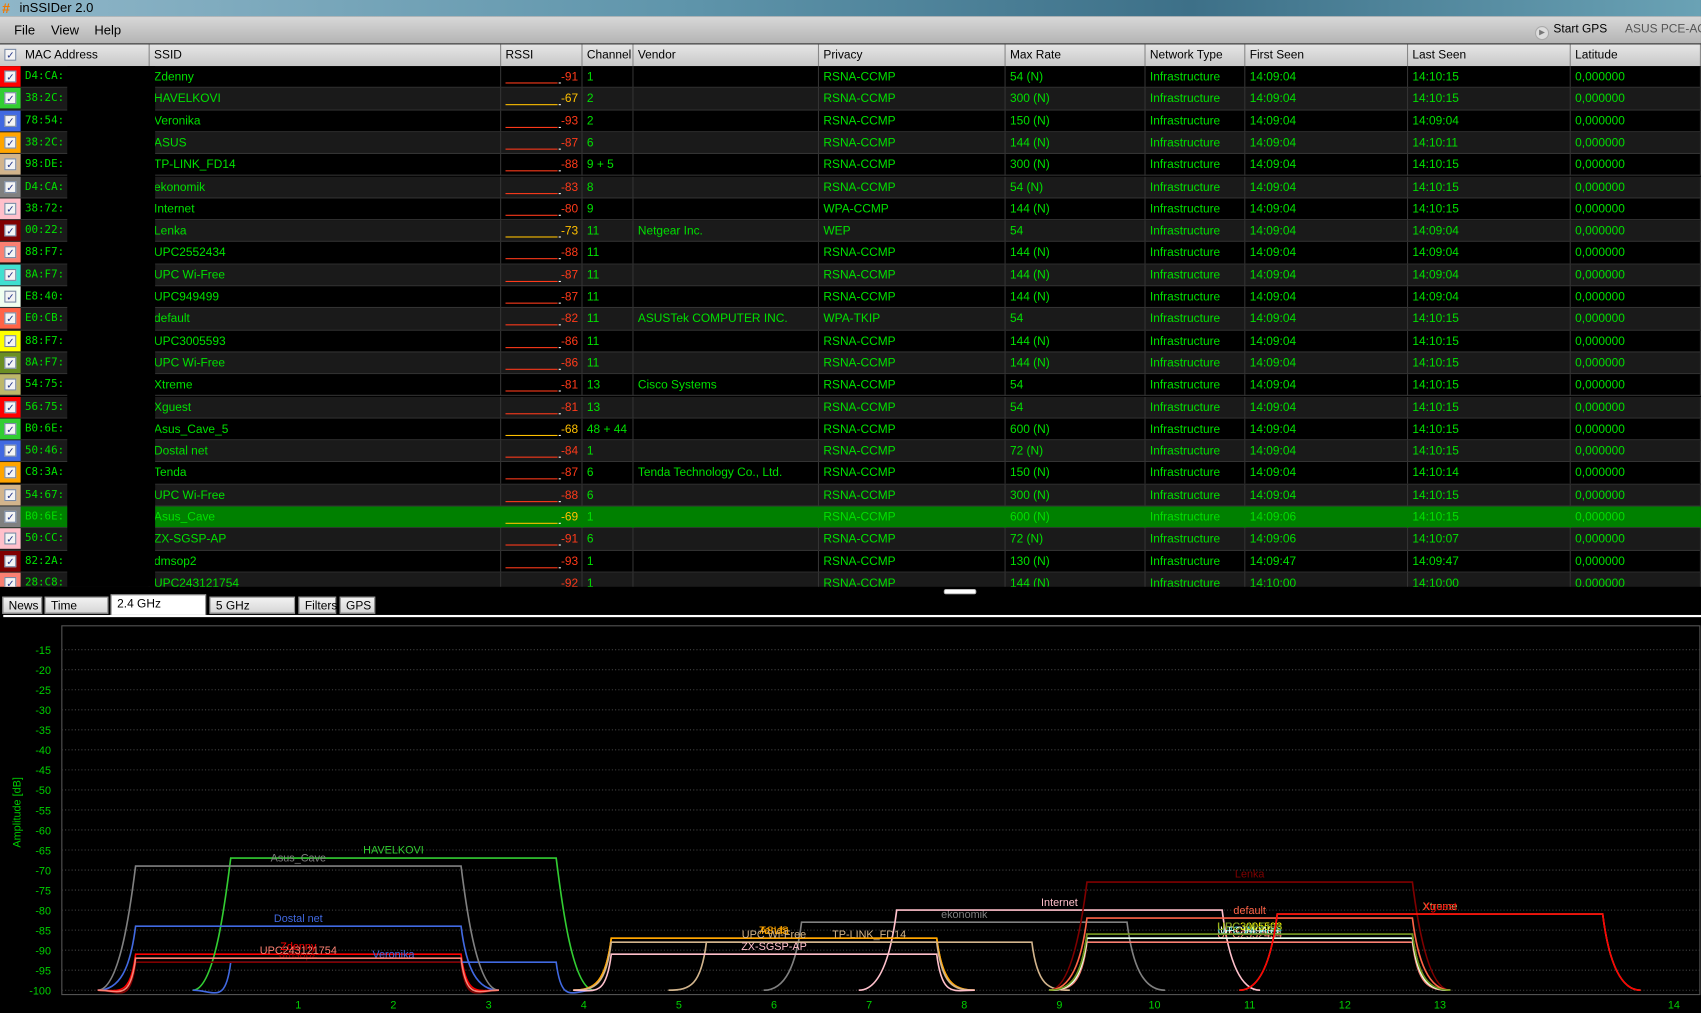  I want to click on tab-news: News, so click(22, 605).